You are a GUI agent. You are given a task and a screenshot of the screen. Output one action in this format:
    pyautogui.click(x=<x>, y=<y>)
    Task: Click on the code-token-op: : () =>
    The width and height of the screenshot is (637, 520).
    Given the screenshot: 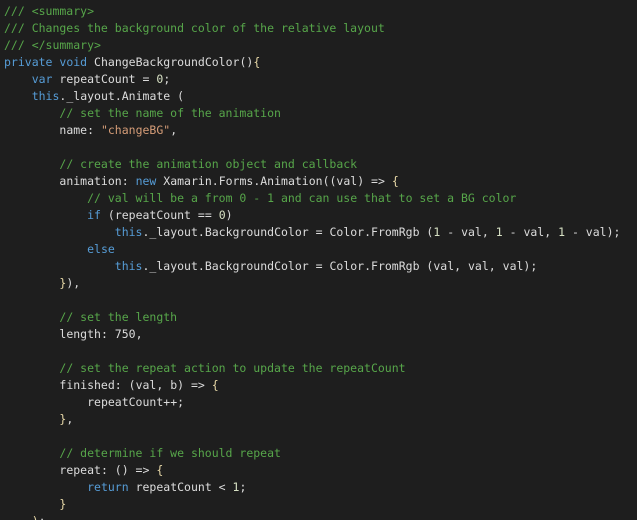 What is the action you would take?
    pyautogui.click(x=128, y=470)
    